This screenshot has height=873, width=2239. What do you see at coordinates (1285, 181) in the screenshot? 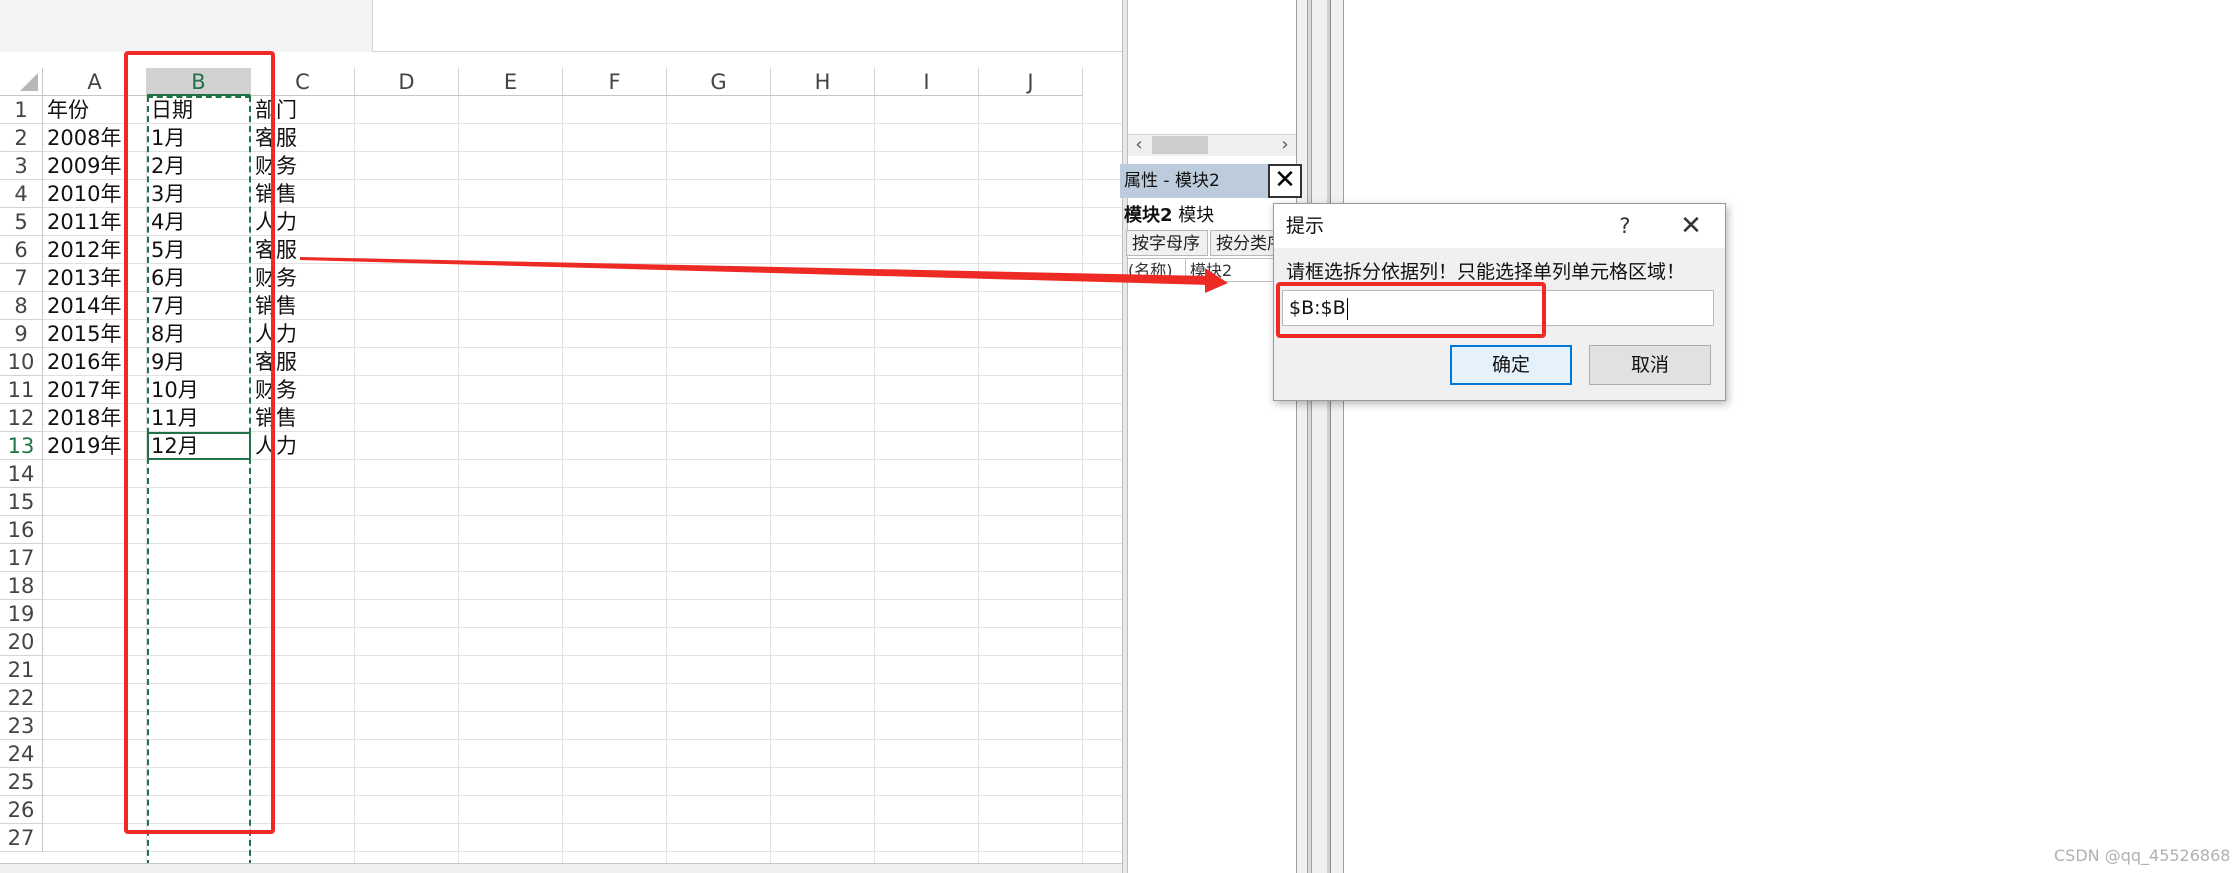
I see `close-icon: ✕` at bounding box center [1285, 181].